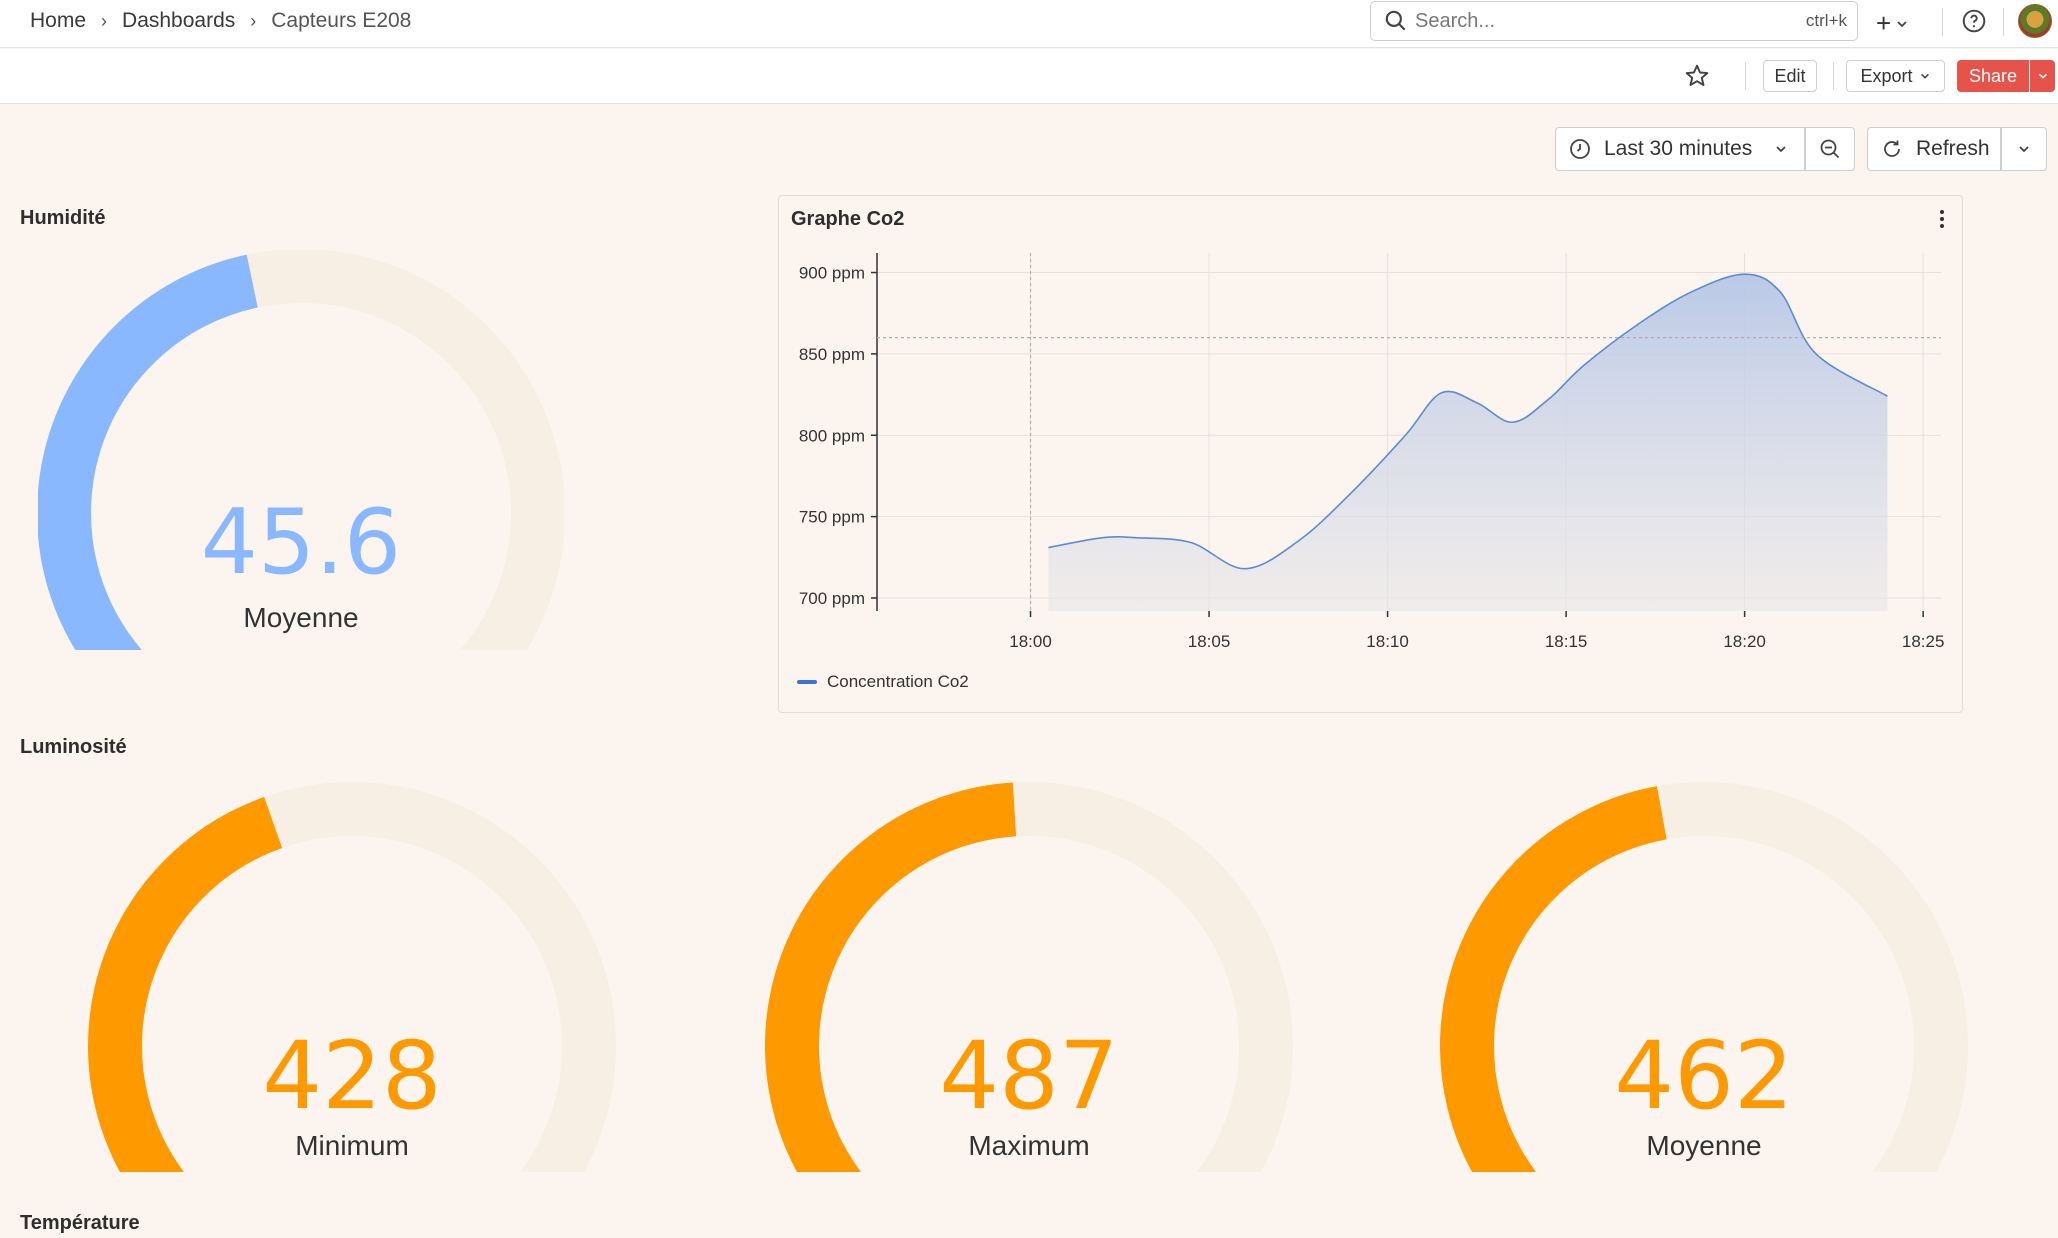 This screenshot has height=1238, width=2058. Describe the element at coordinates (807, 682) in the screenshot. I see `legend-swatch` at that location.